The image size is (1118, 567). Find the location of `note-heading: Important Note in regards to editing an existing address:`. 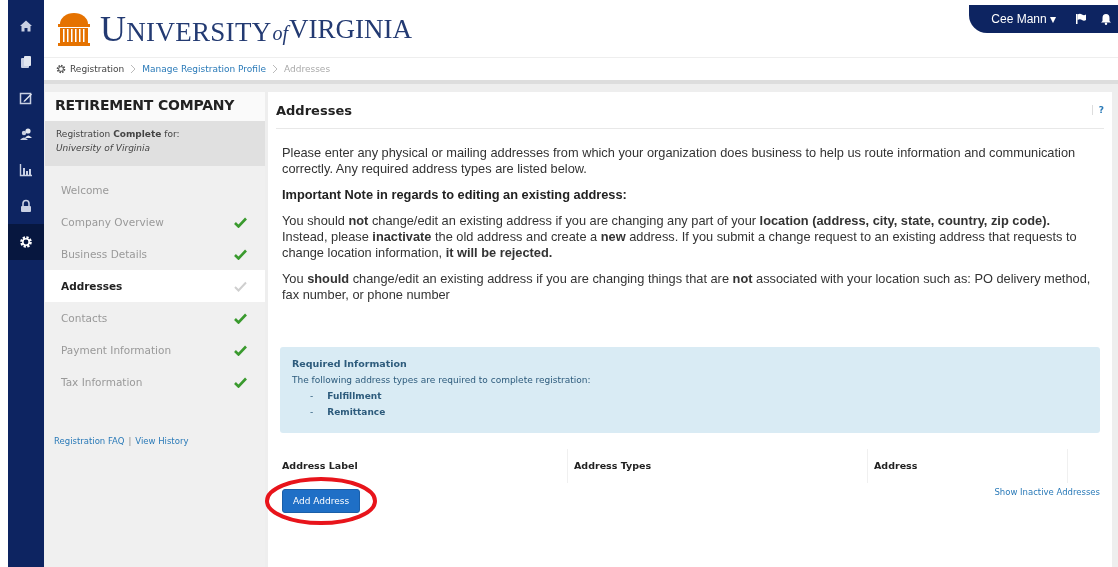

note-heading: Important Note in regards to editing an existing address: is located at coordinates (455, 194).